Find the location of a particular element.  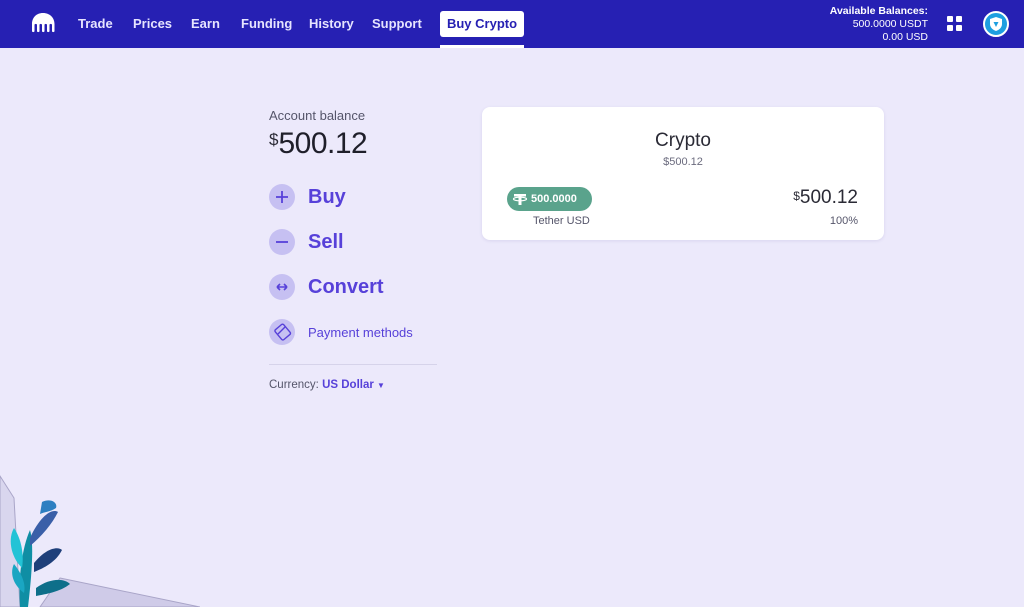

plus-icon is located at coordinates (282, 197).